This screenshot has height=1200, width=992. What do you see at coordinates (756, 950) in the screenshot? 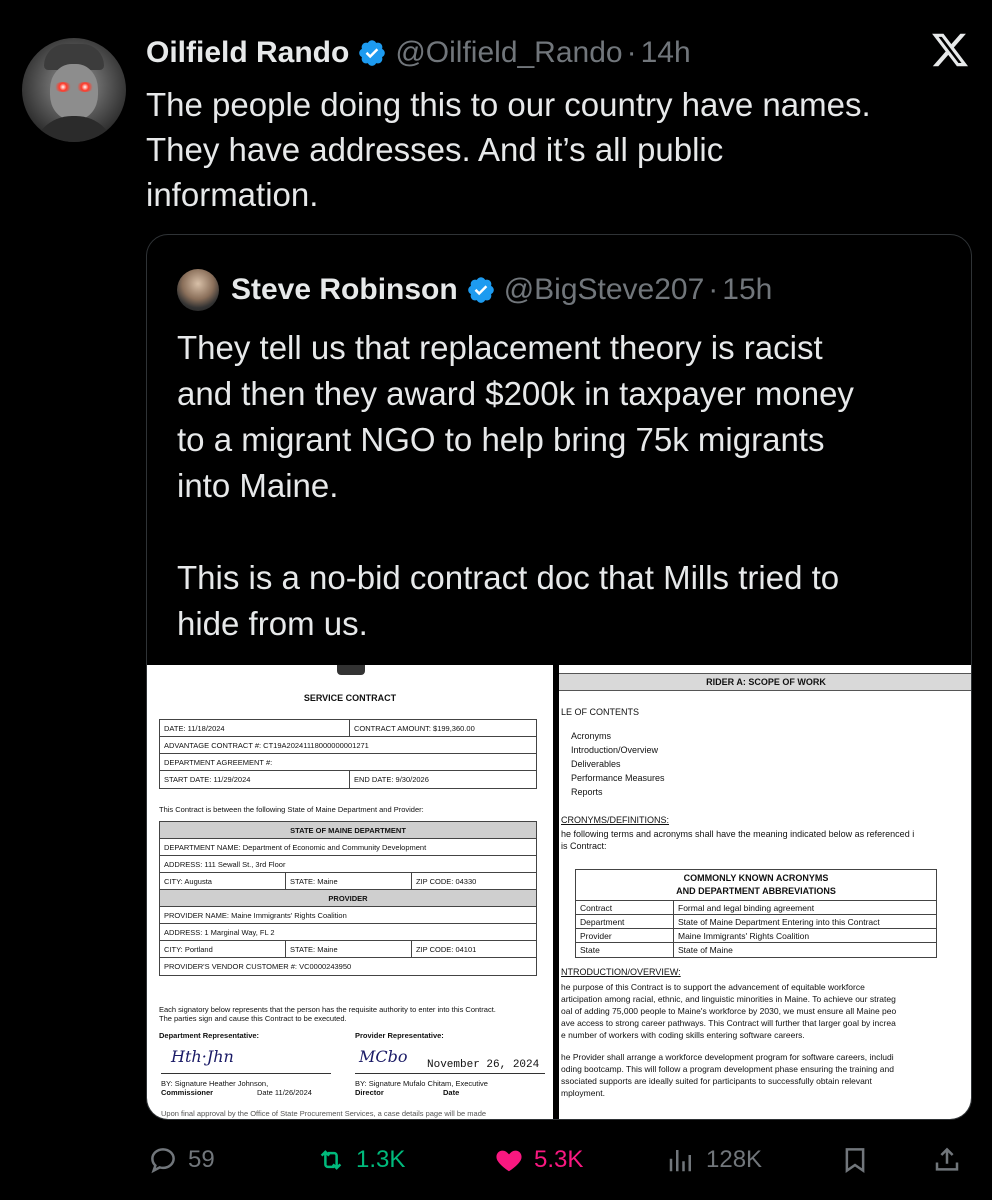
I see `table-row: State State of Maine` at bounding box center [756, 950].